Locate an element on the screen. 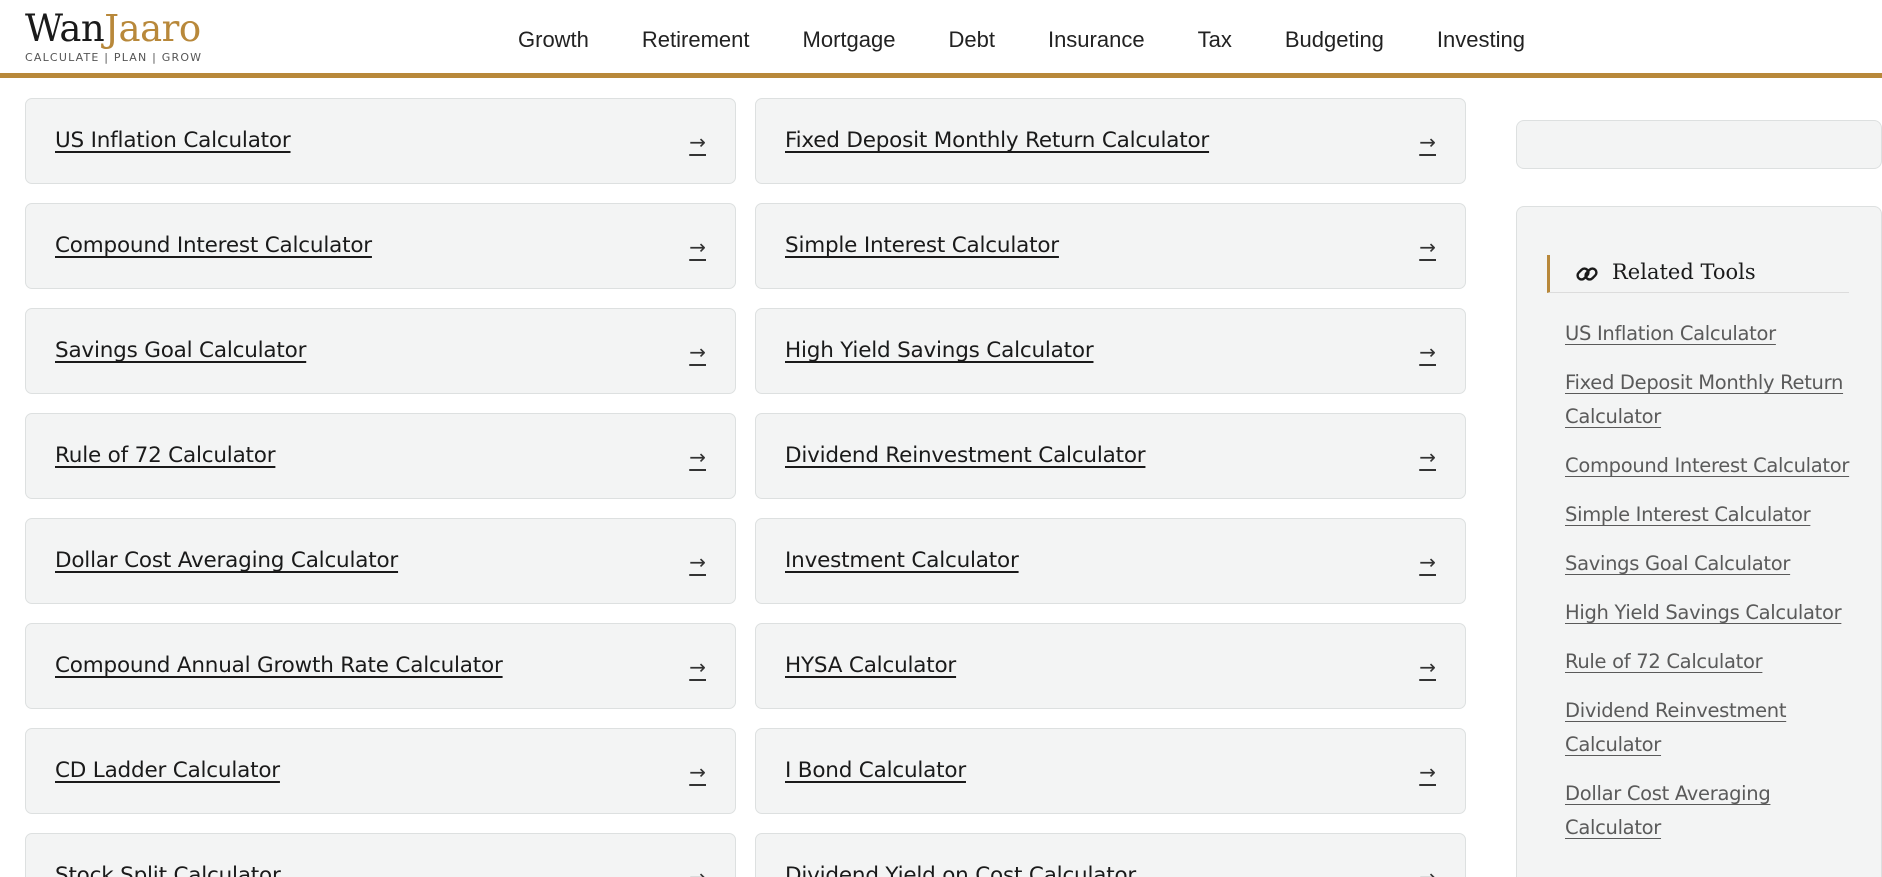 The height and width of the screenshot is (877, 1882). calculator-card-title: Stock Split Calculator is located at coordinates (168, 855).